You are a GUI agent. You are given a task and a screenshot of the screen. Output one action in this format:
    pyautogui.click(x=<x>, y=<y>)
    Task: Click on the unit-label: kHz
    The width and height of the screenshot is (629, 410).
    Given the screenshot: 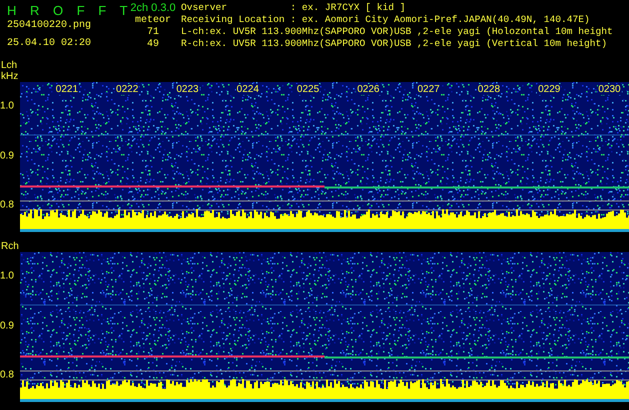 What is the action you would take?
    pyautogui.click(x=10, y=76)
    